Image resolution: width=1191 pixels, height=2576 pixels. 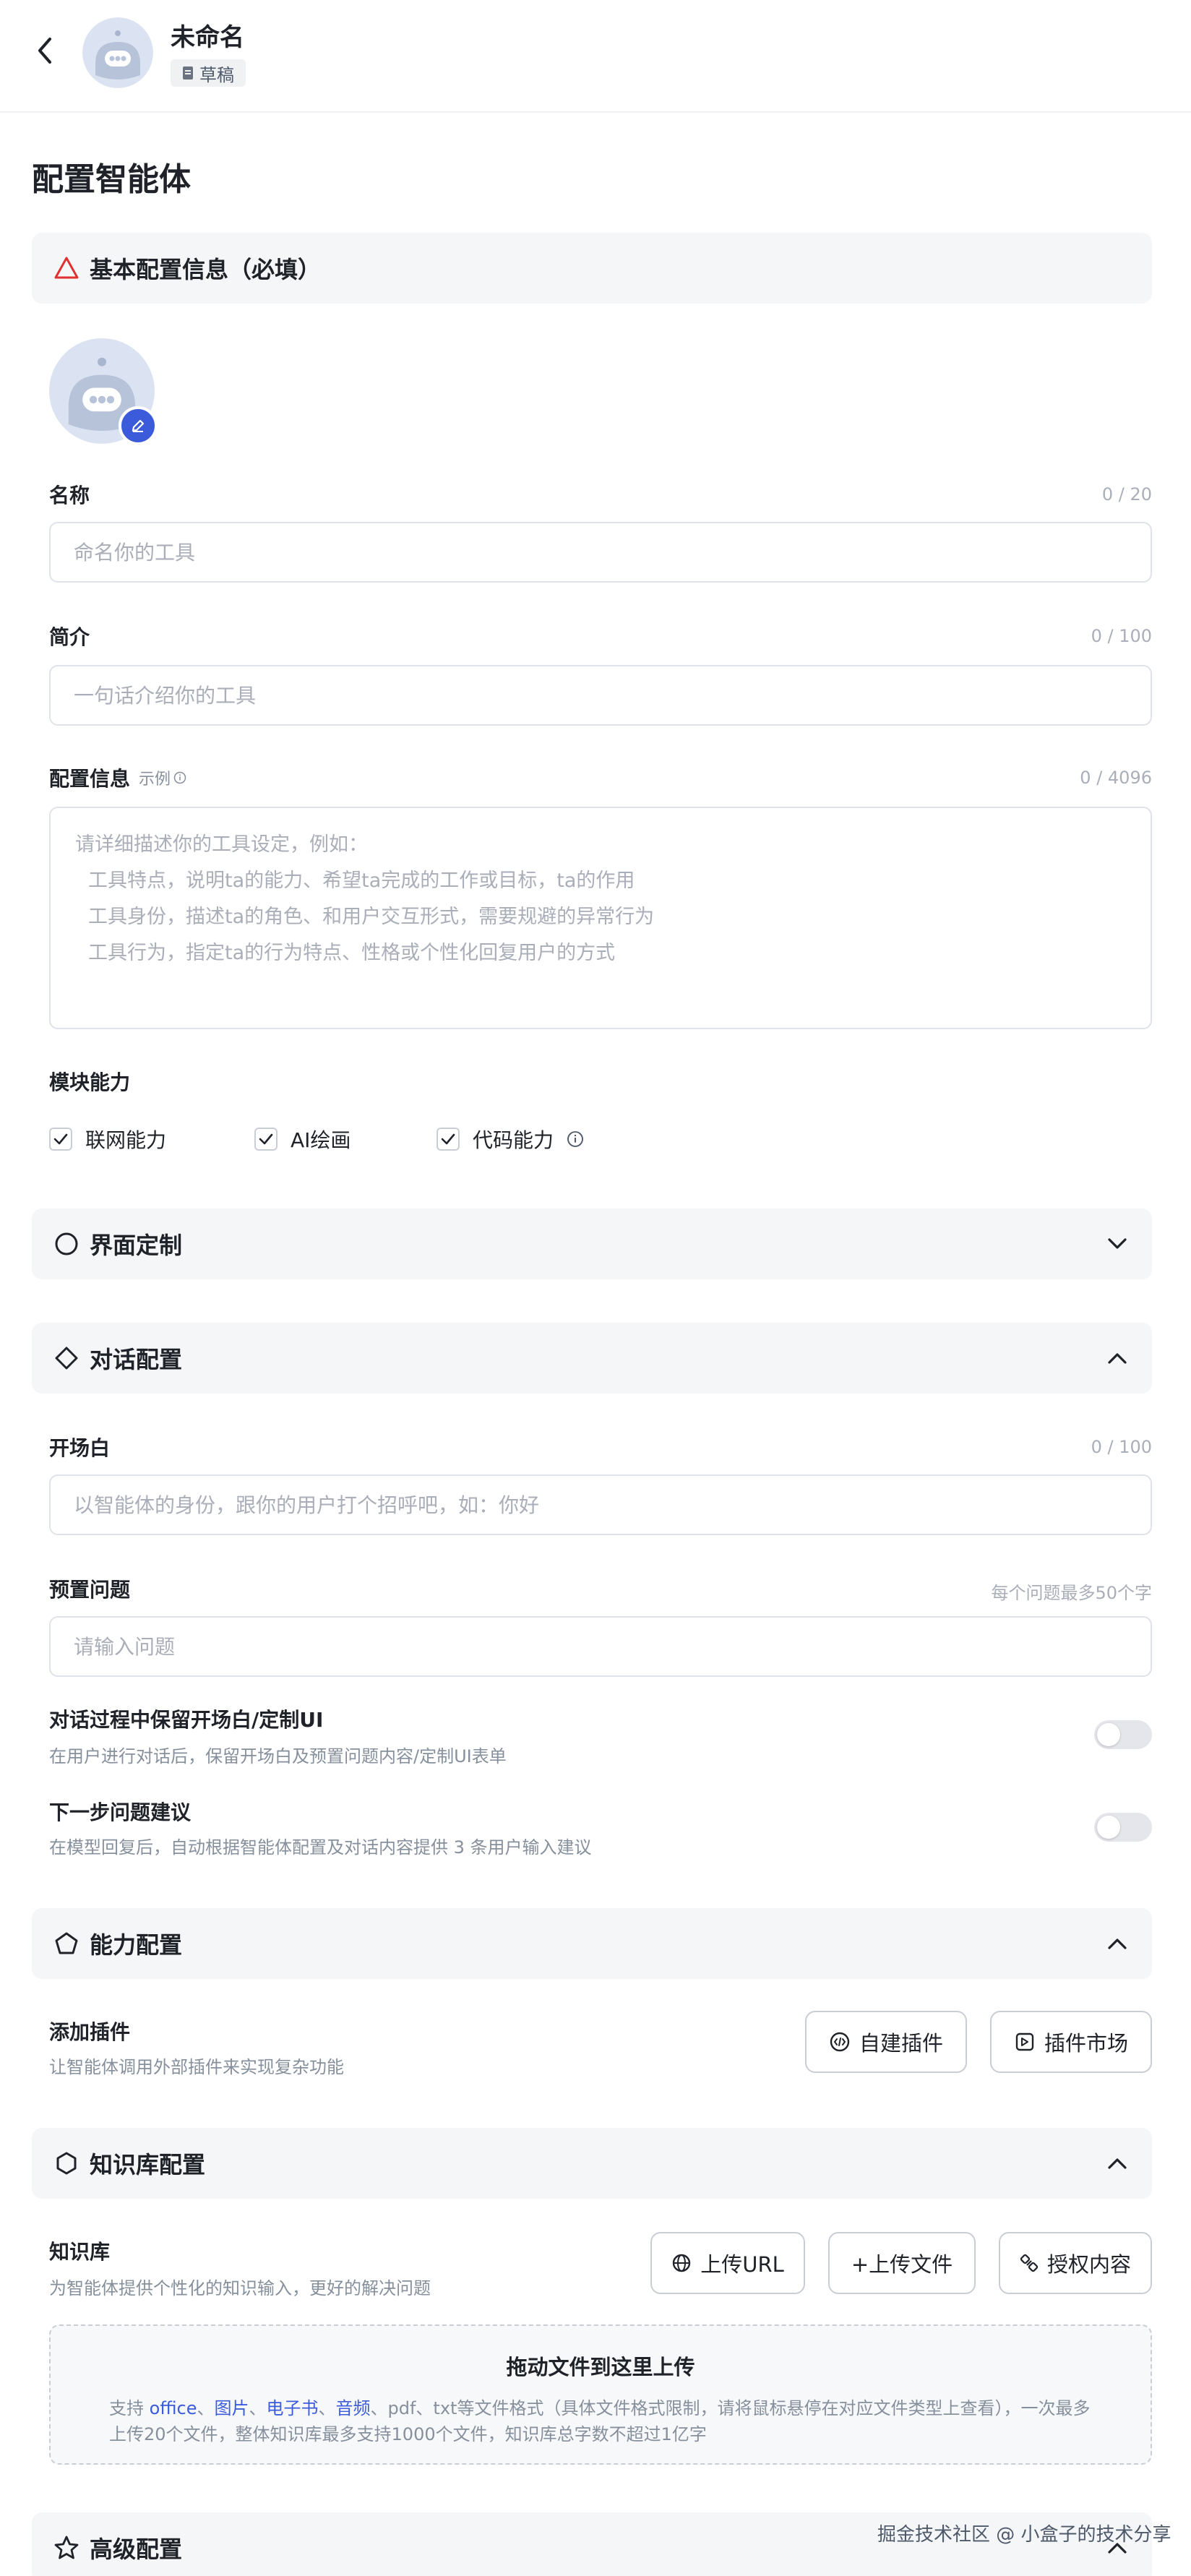 I want to click on link-icon, so click(x=1029, y=2263).